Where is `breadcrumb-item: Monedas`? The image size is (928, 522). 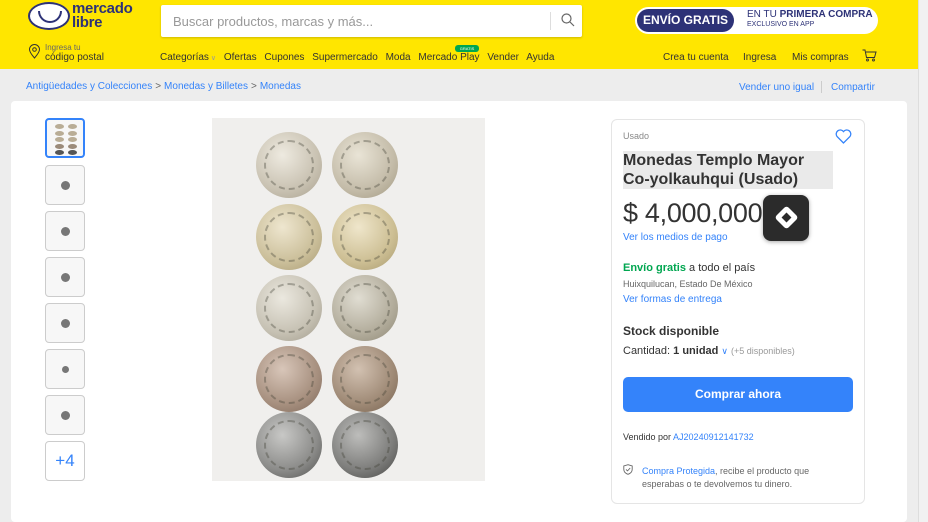 breadcrumb-item: Monedas is located at coordinates (280, 86).